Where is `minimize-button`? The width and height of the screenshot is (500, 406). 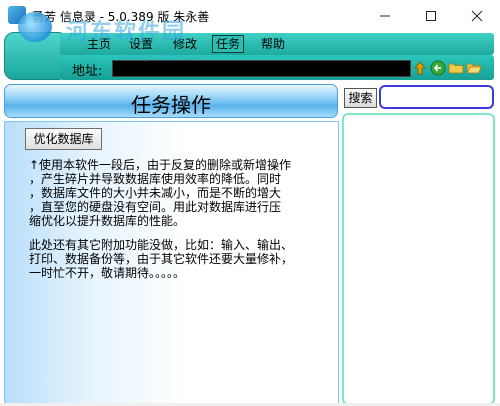 minimize-button is located at coordinates (385, 15).